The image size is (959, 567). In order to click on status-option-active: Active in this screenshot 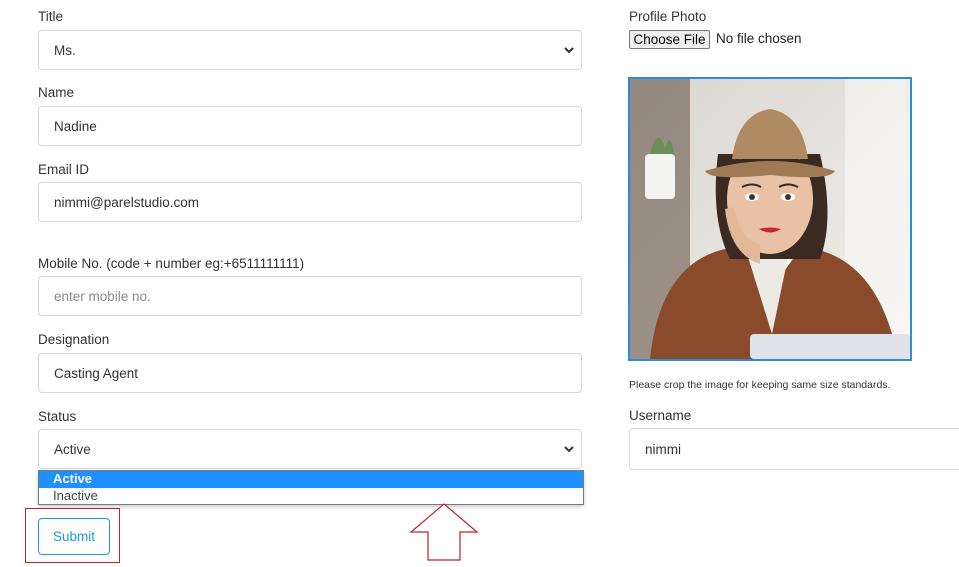, I will do `click(311, 479)`.